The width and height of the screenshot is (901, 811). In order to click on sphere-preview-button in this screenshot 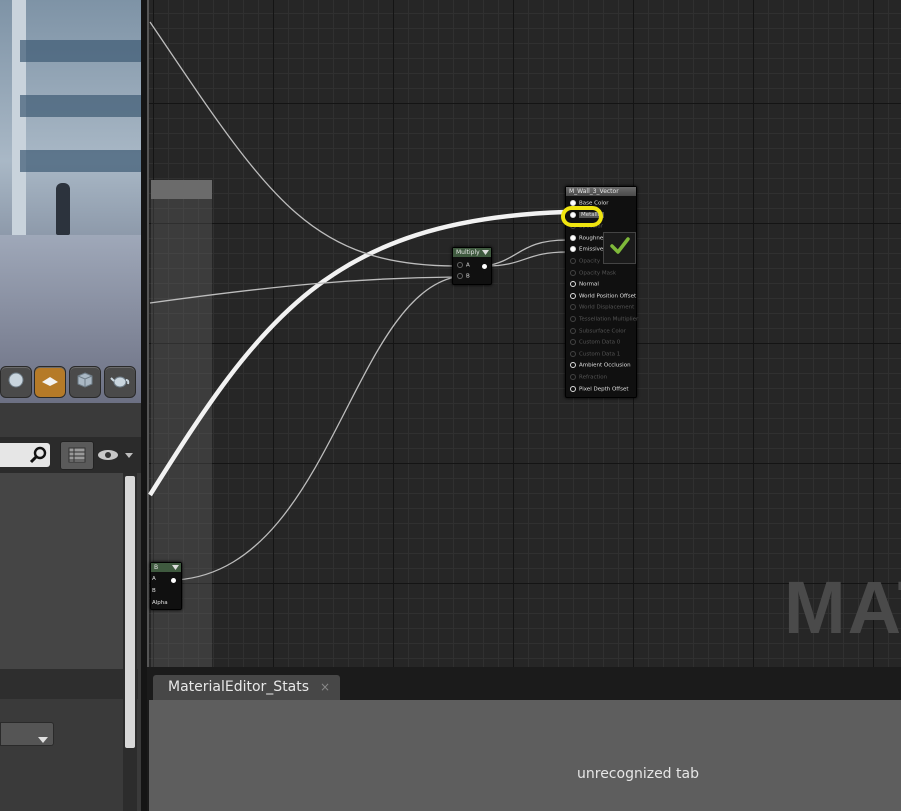, I will do `click(16, 382)`.